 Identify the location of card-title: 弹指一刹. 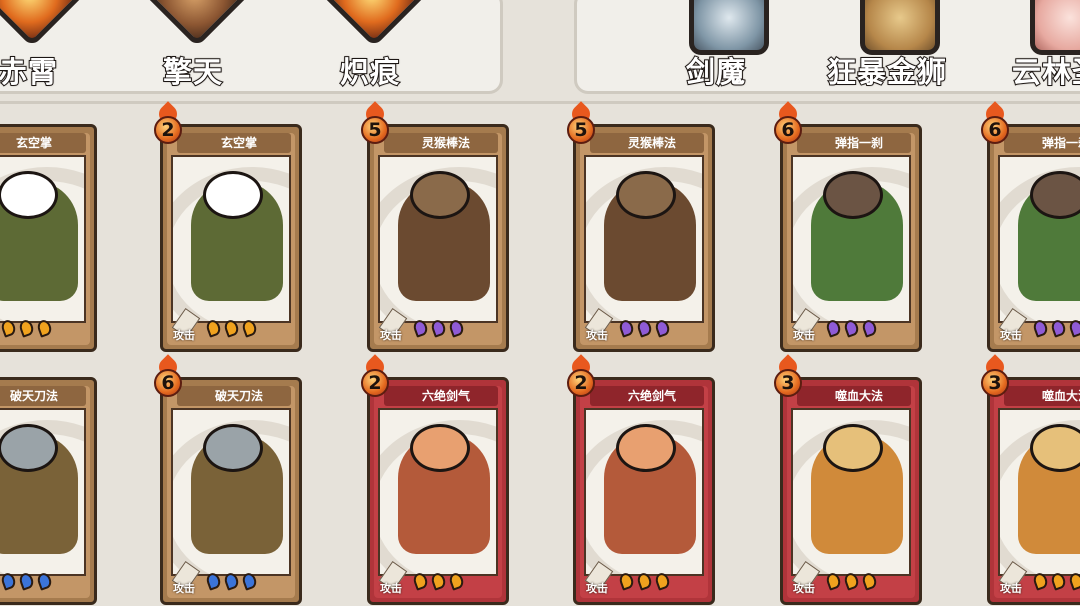
(858, 143).